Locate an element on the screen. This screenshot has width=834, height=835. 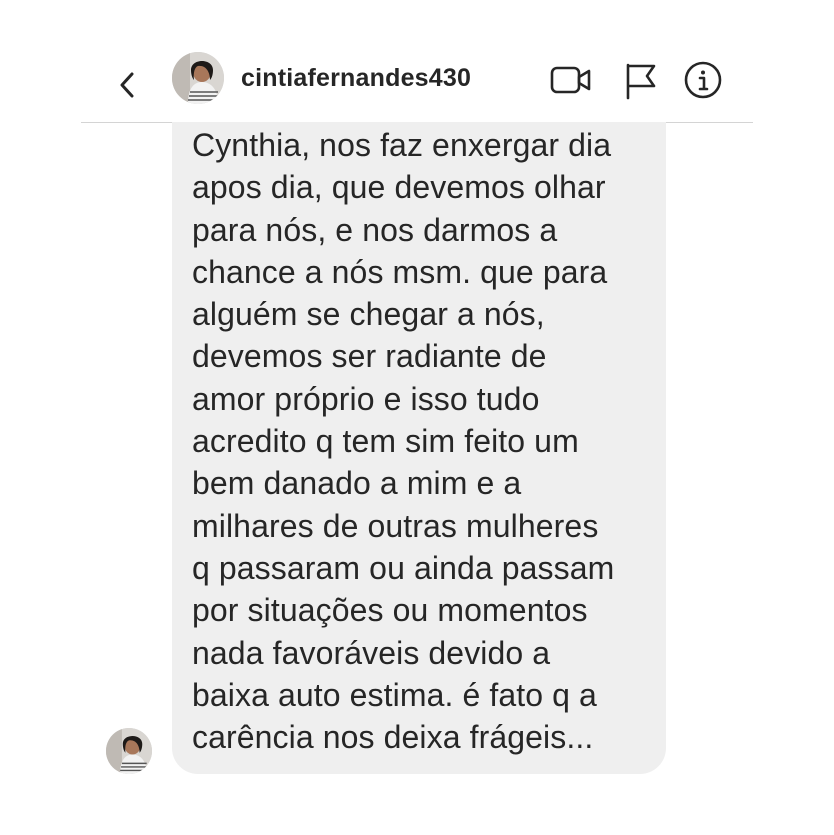
chevron-left-icon is located at coordinates (127, 85).